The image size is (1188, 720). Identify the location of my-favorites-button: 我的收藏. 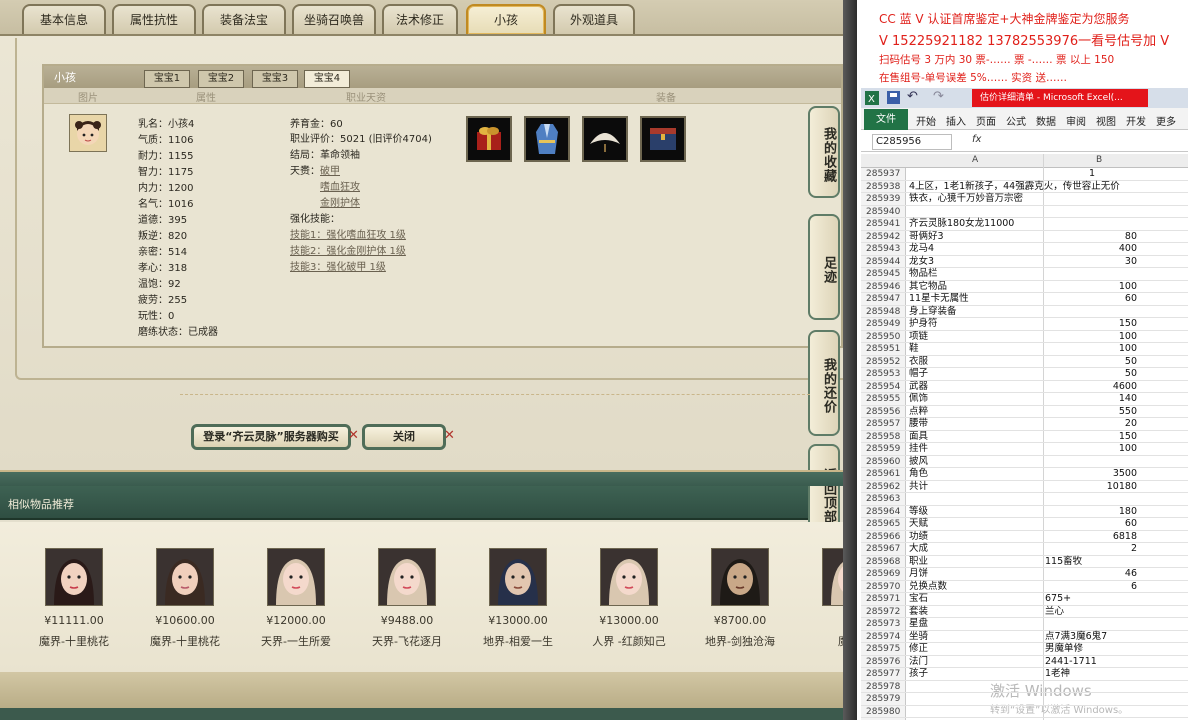
(824, 152).